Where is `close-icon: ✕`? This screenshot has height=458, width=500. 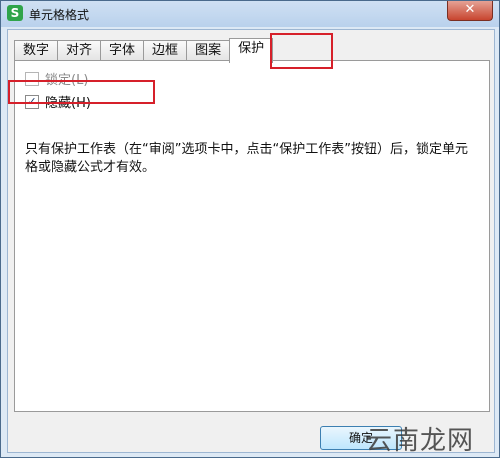 close-icon: ✕ is located at coordinates (470, 9).